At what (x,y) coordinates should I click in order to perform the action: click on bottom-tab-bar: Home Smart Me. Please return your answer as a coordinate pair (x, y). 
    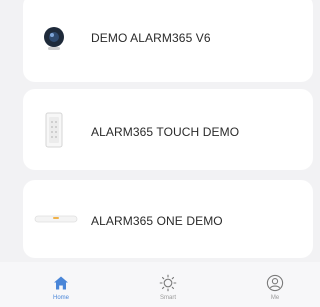
    Looking at the image, I should click on (160, 284).